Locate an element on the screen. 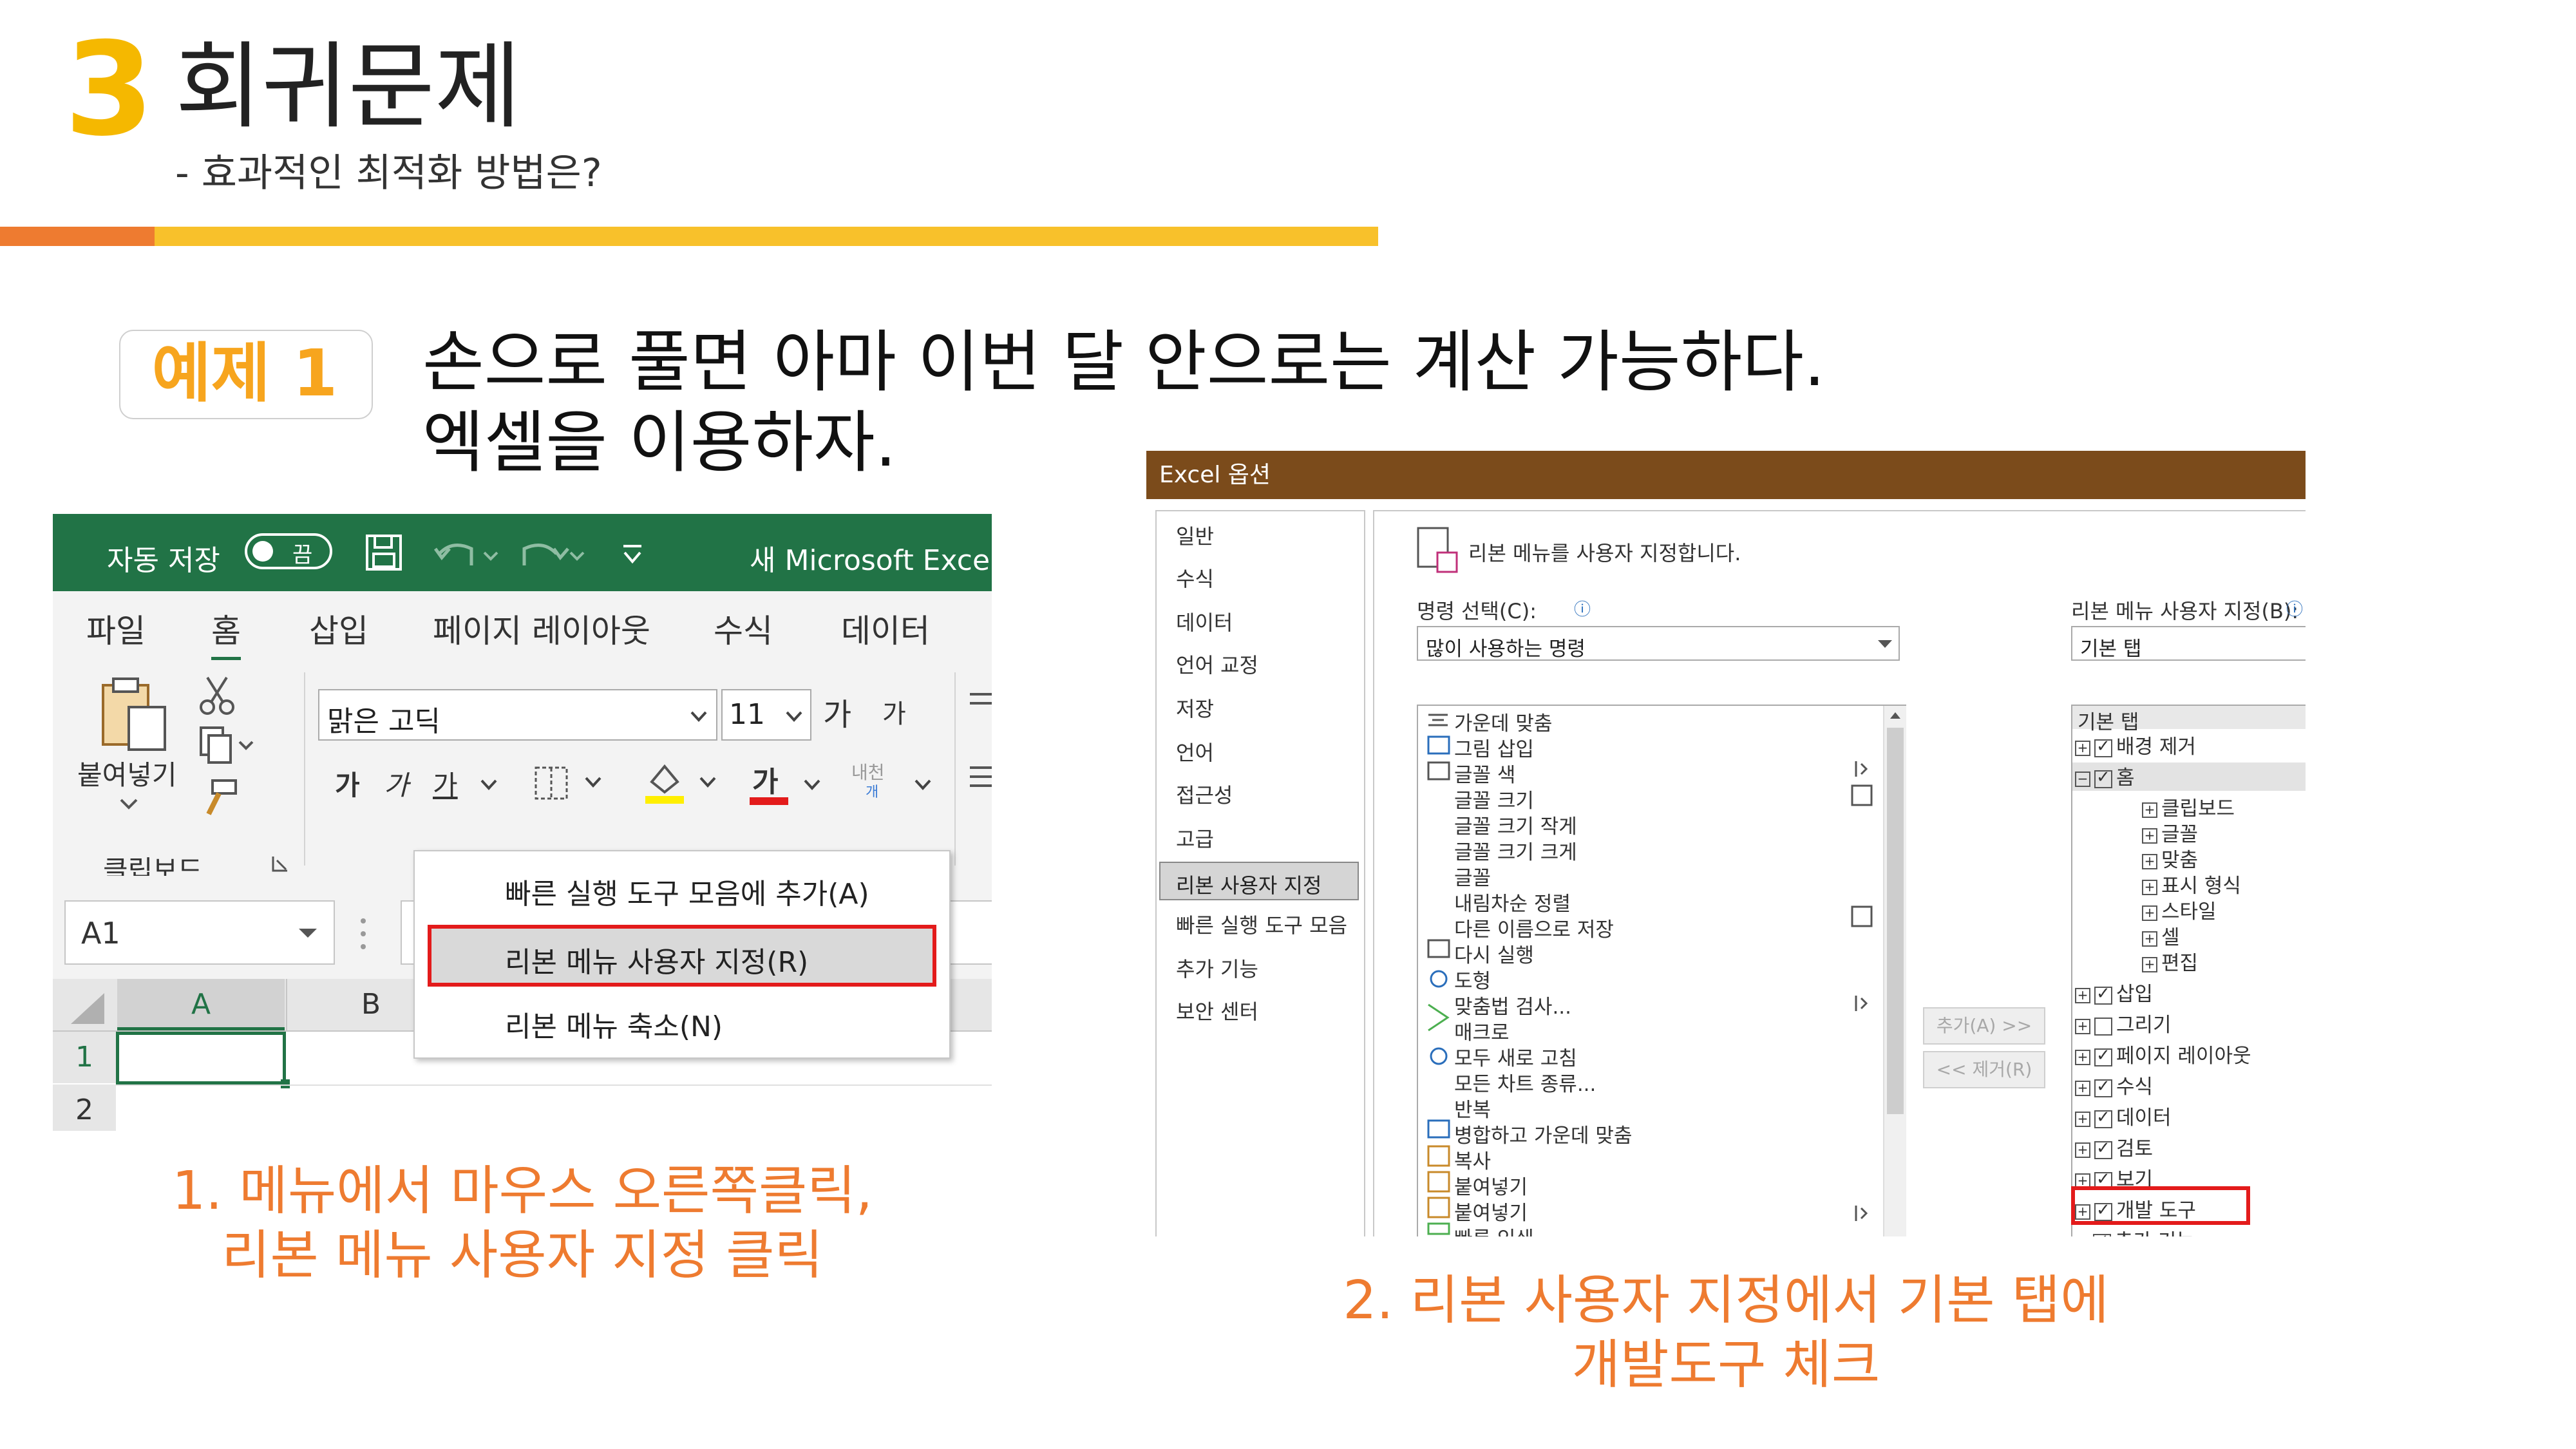 The height and width of the screenshot is (1449, 2576). sidebar-item-language: 언어 is located at coordinates (1195, 751).